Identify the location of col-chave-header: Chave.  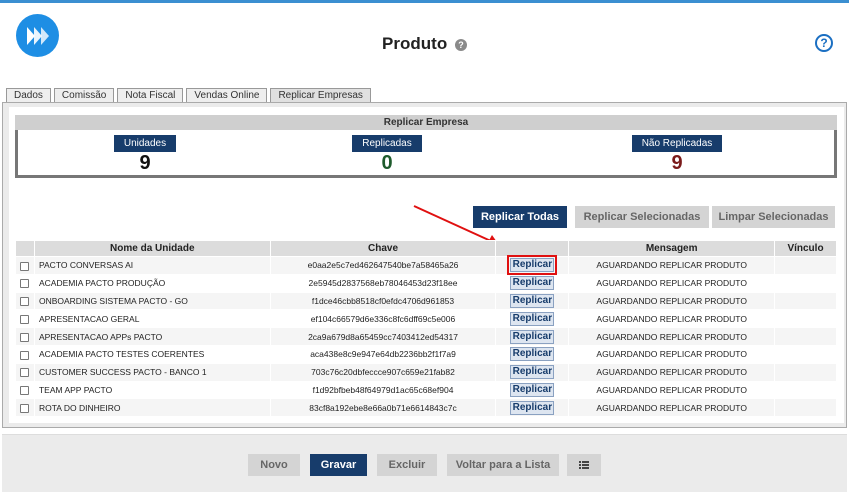
(383, 248).